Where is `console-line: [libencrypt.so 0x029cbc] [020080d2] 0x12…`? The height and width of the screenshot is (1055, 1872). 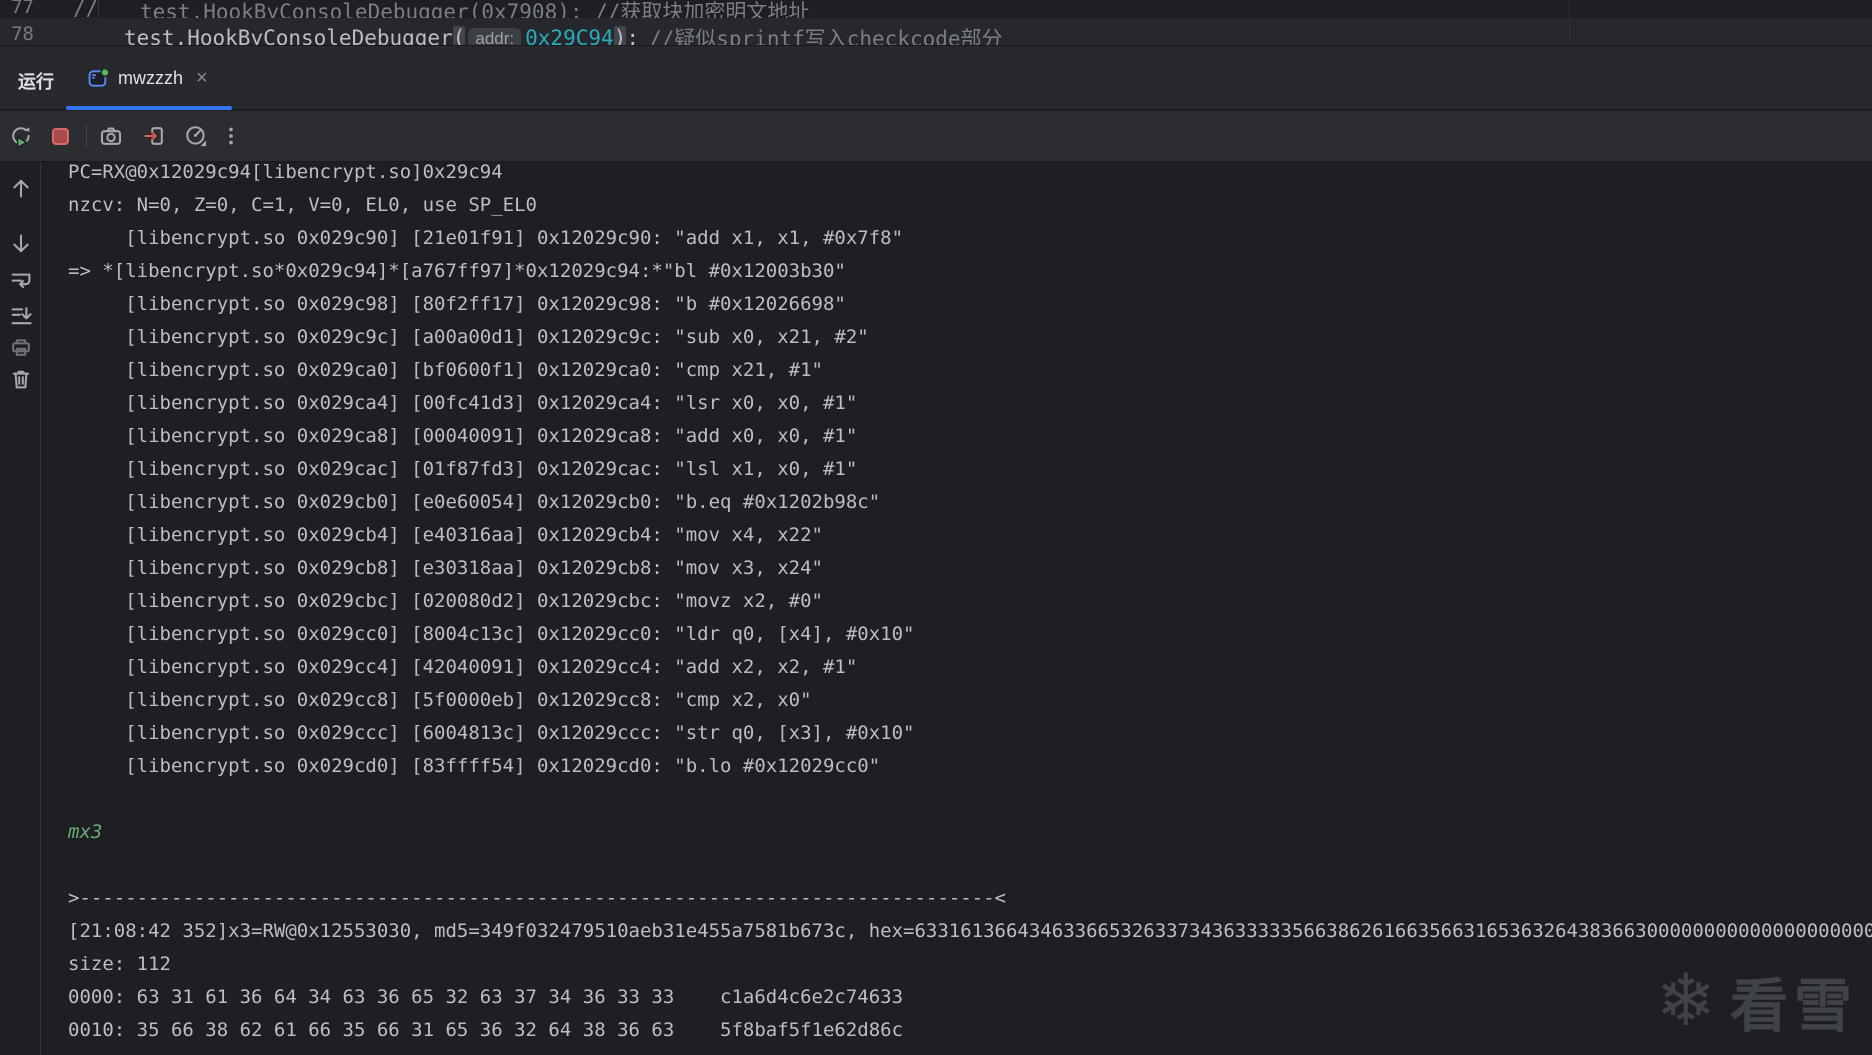 console-line: [libencrypt.so 0x029cbc] [020080d2] 0x12… is located at coordinates (445, 601).